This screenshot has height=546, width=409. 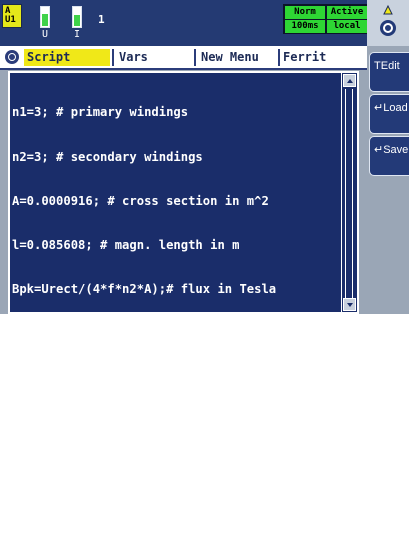 I want to click on mode-active: Active, so click(x=347, y=12).